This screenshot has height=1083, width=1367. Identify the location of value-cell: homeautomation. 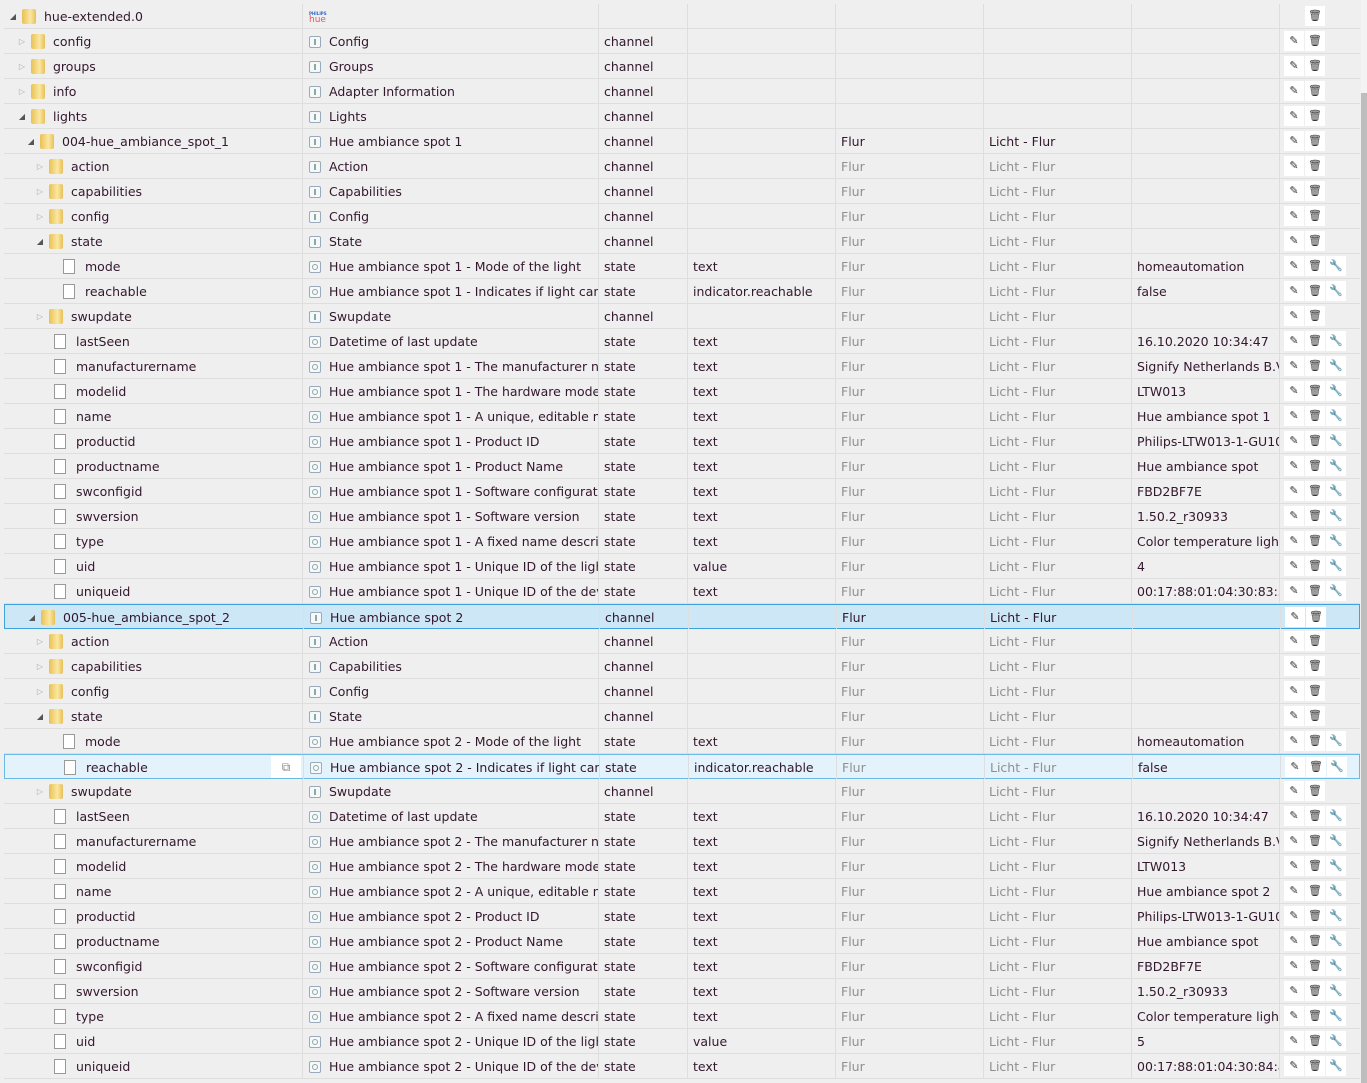
(1206, 741).